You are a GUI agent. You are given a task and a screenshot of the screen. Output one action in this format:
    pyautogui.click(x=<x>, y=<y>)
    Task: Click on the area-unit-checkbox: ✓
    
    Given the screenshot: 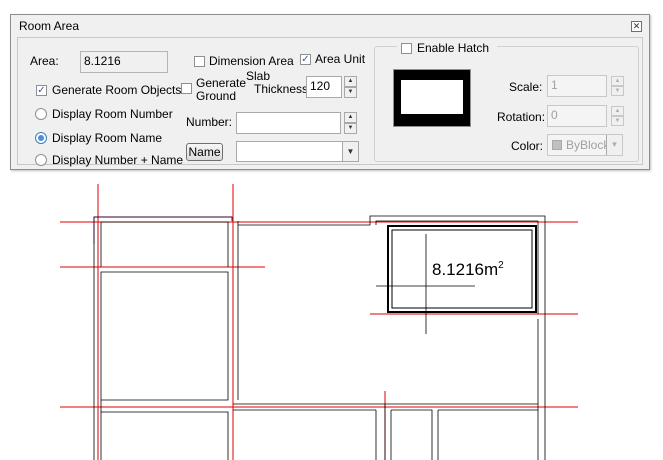 What is the action you would take?
    pyautogui.click(x=305, y=59)
    